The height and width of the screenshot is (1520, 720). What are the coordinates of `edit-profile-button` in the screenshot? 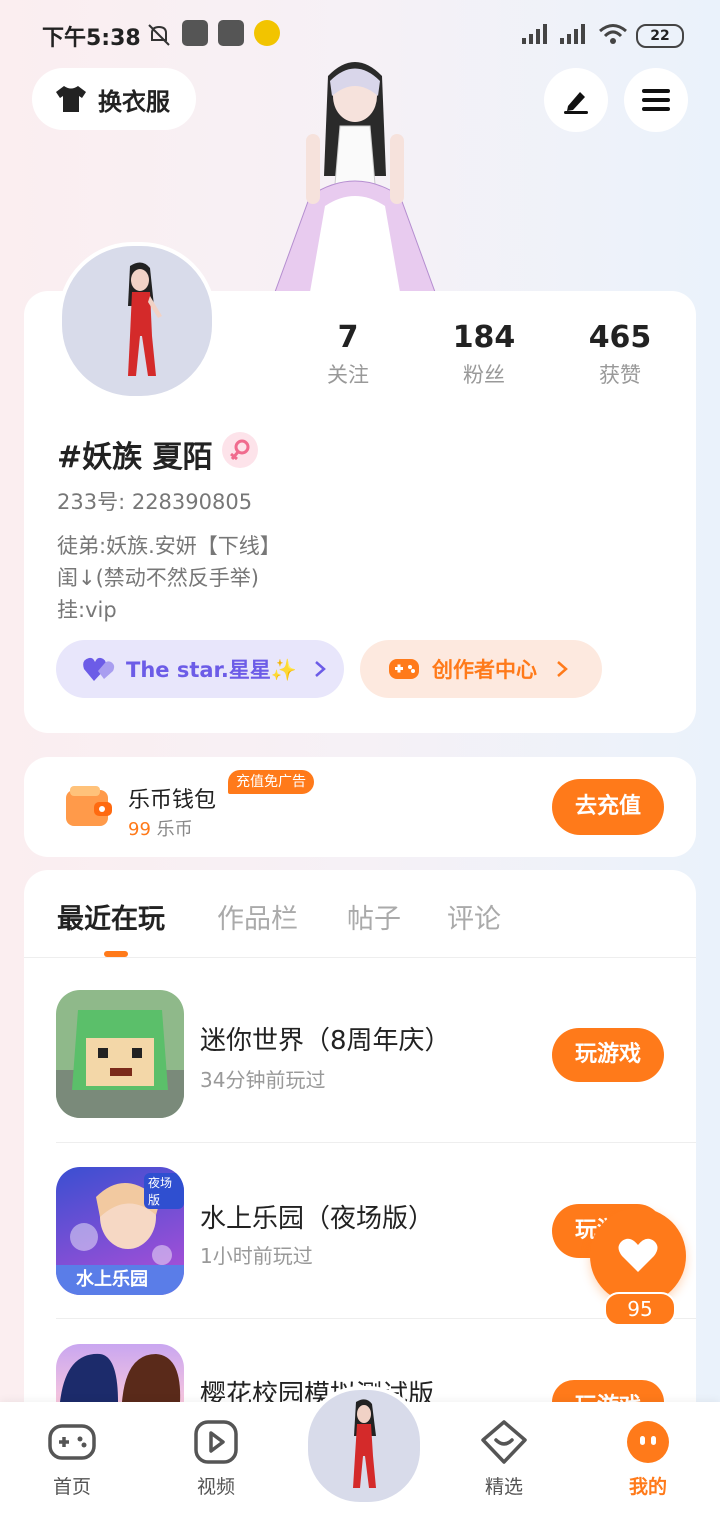 It's located at (576, 100).